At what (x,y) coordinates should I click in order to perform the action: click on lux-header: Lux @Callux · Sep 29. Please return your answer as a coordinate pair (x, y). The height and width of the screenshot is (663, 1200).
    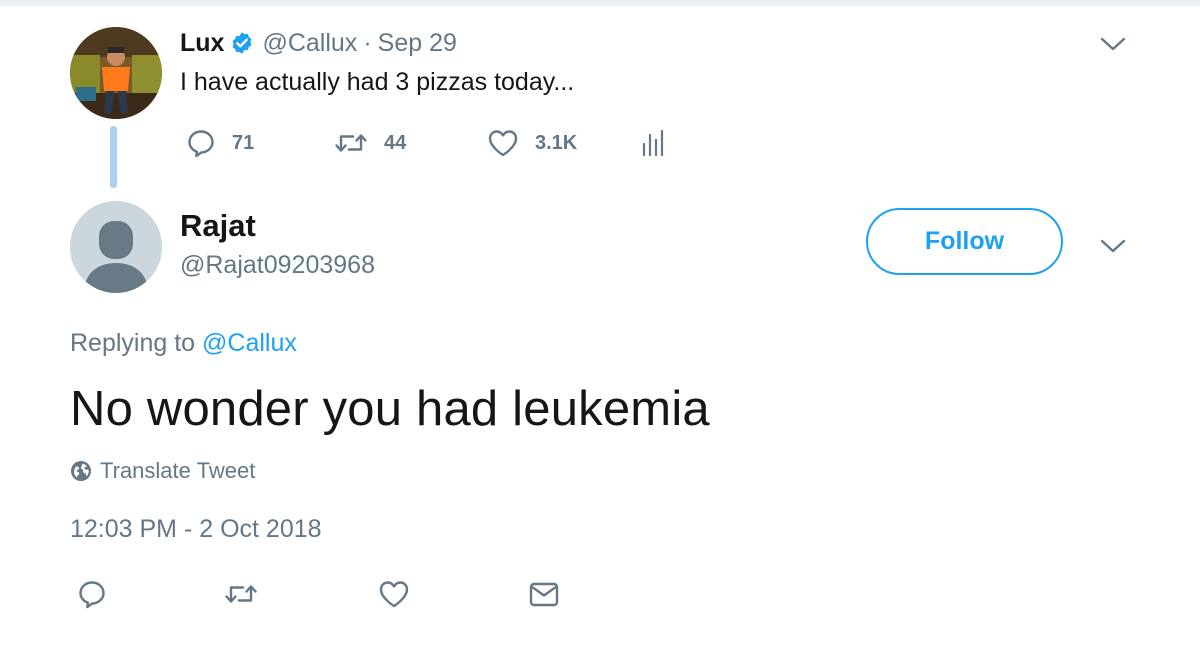
    Looking at the image, I should click on (318, 43).